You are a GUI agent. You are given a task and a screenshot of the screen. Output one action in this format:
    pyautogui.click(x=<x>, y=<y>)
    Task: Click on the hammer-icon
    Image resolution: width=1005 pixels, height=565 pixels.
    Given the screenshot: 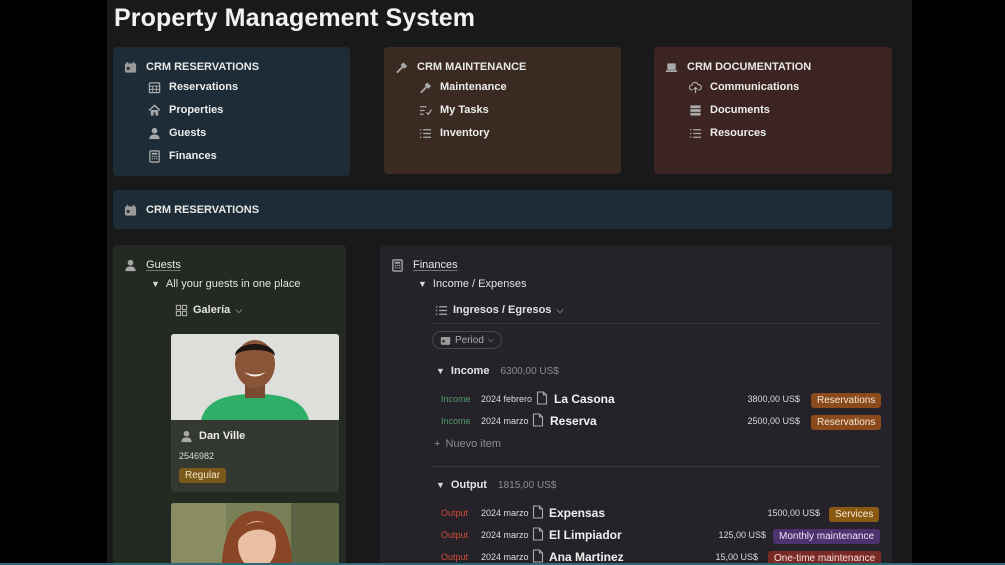 What is the action you would take?
    pyautogui.click(x=425, y=87)
    